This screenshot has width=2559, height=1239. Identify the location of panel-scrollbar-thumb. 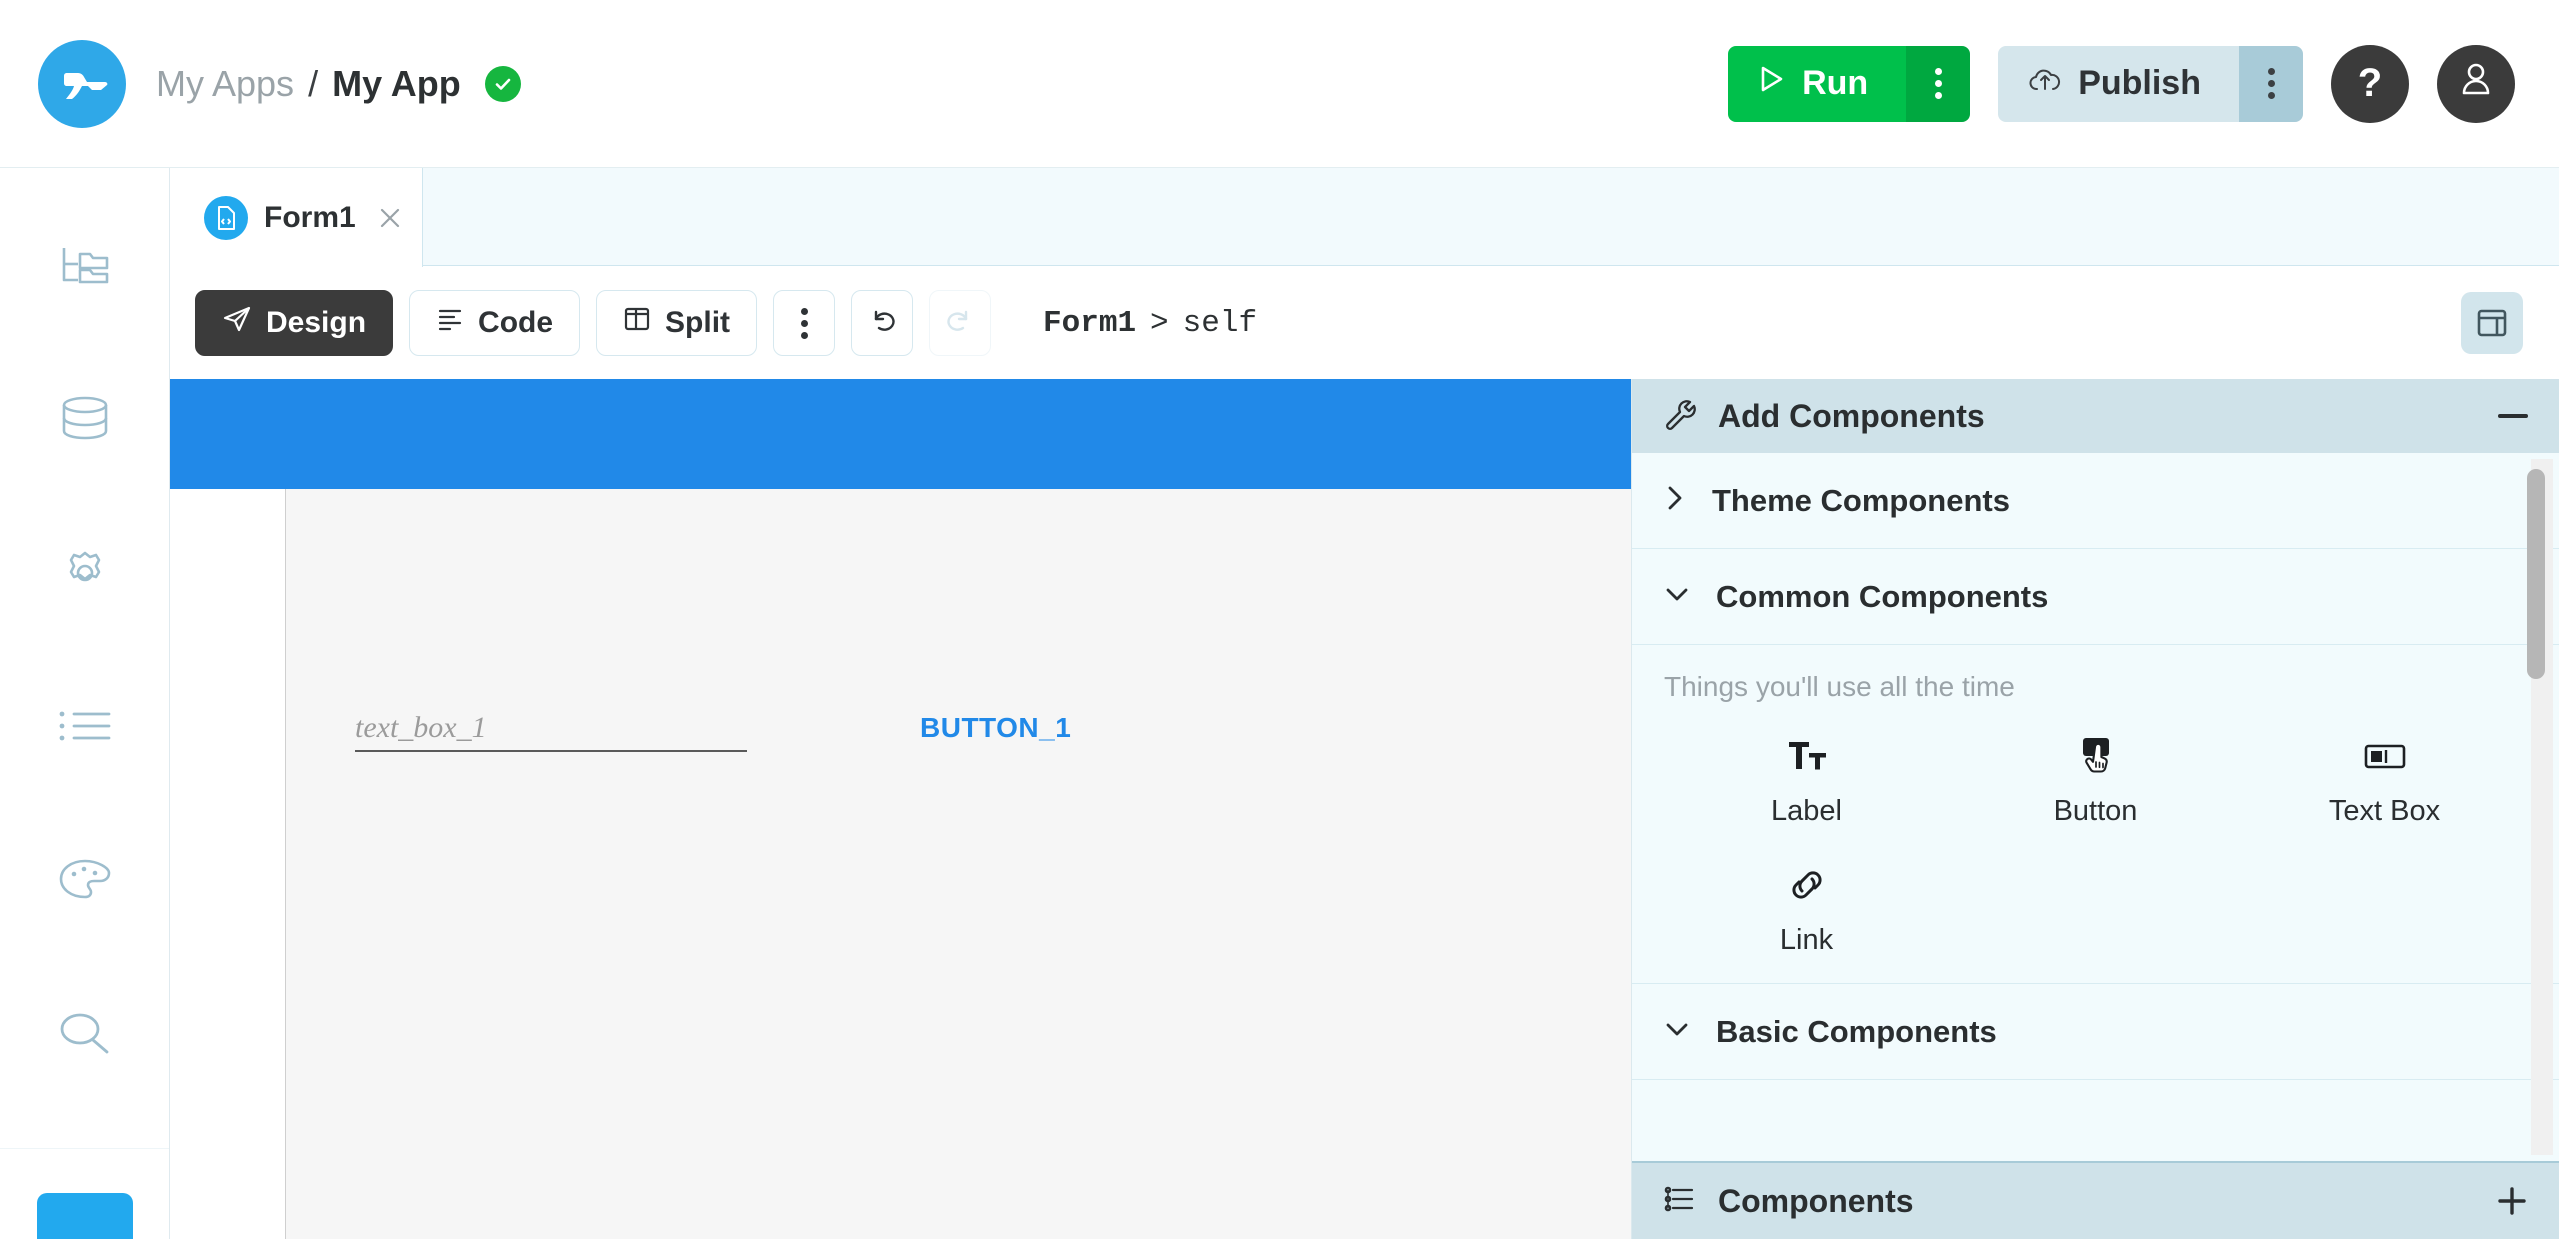
(2536, 574).